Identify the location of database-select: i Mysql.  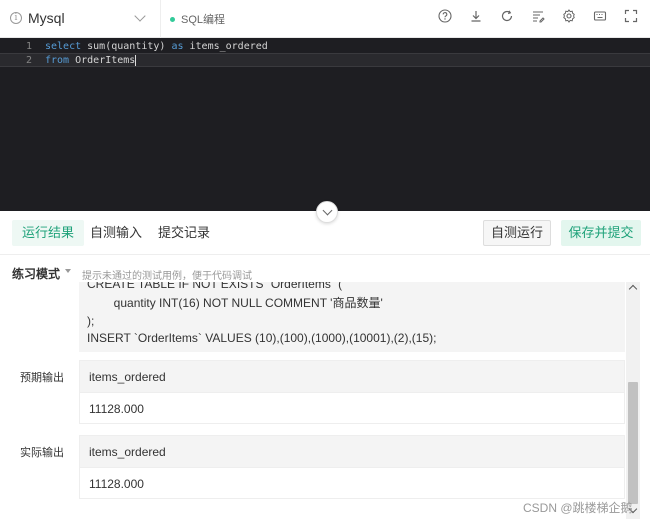
(83, 18).